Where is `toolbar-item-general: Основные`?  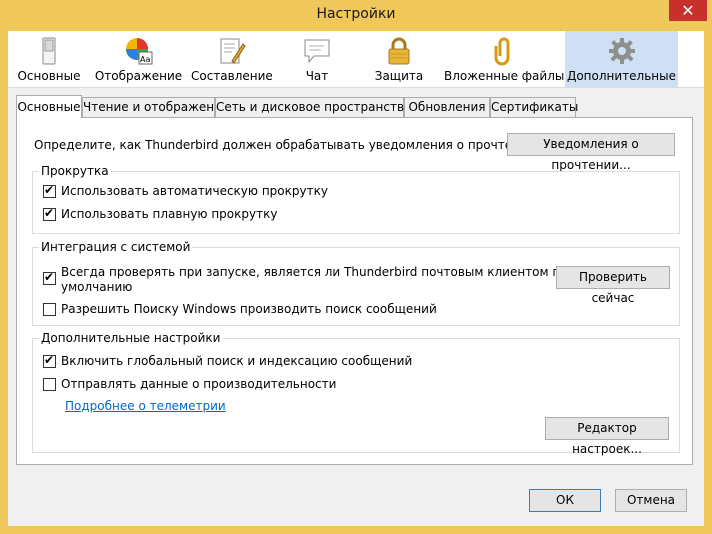 toolbar-item-general: Основные is located at coordinates (49, 59).